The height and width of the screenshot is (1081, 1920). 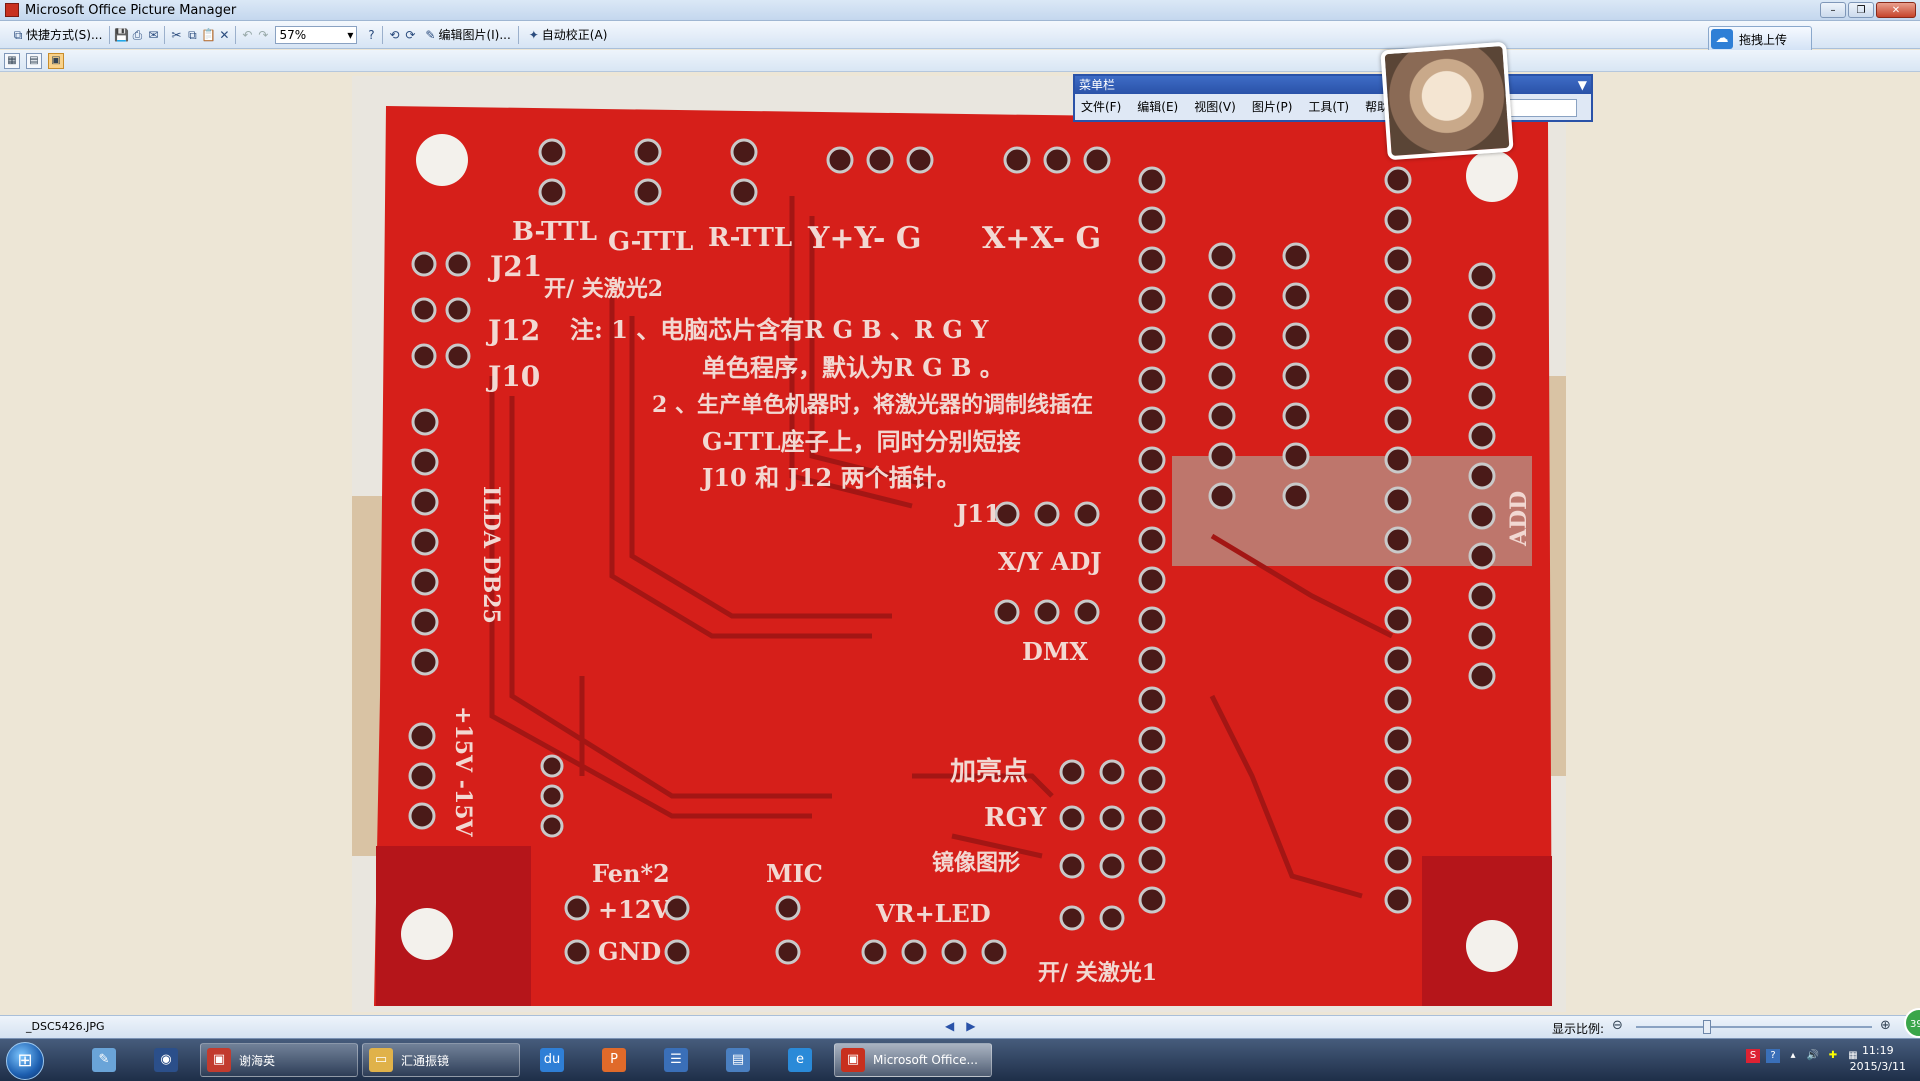 What do you see at coordinates (1753, 1056) in the screenshot?
I see `input-method-icon: S` at bounding box center [1753, 1056].